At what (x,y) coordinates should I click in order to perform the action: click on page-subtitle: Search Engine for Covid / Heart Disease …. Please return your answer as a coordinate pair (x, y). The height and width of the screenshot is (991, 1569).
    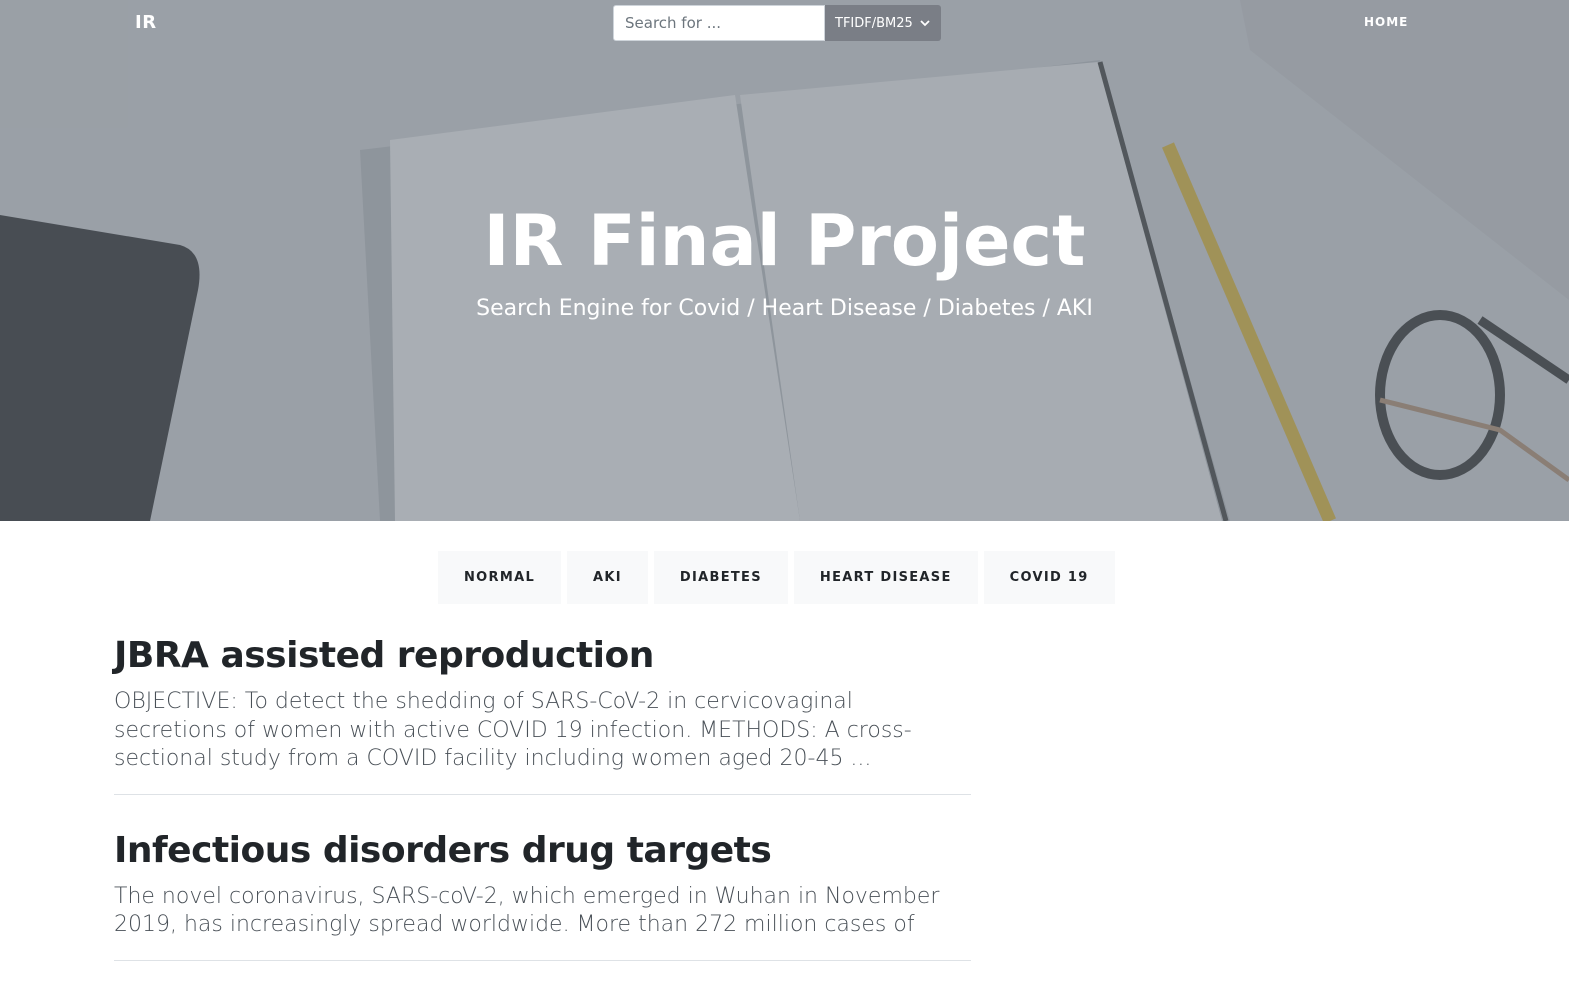
    Looking at the image, I should click on (784, 308).